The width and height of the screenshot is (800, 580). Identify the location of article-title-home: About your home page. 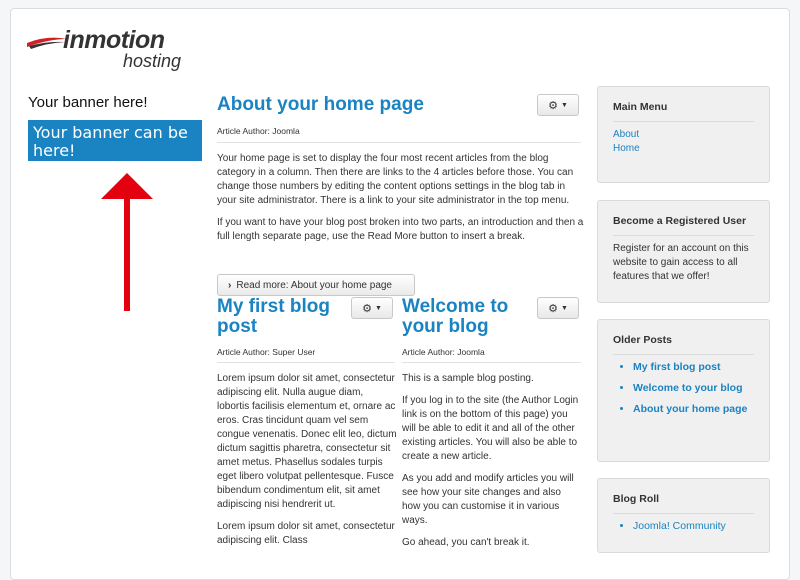
(320, 105).